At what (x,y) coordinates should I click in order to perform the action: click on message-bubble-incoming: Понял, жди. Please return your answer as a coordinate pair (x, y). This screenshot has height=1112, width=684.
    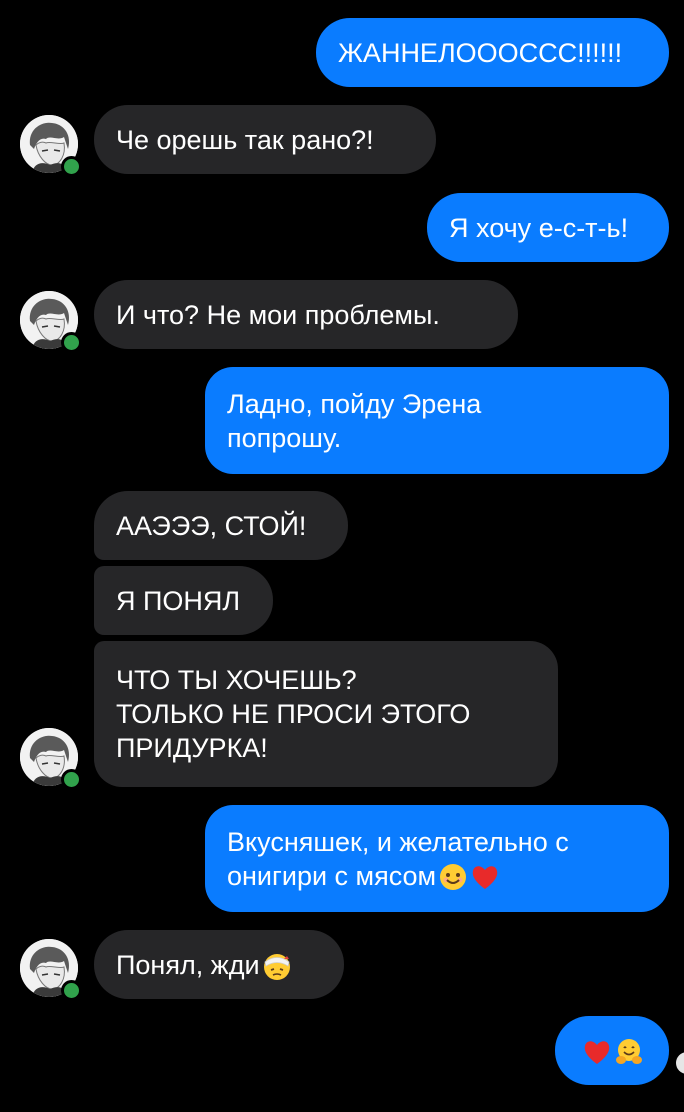
    Looking at the image, I should click on (219, 964).